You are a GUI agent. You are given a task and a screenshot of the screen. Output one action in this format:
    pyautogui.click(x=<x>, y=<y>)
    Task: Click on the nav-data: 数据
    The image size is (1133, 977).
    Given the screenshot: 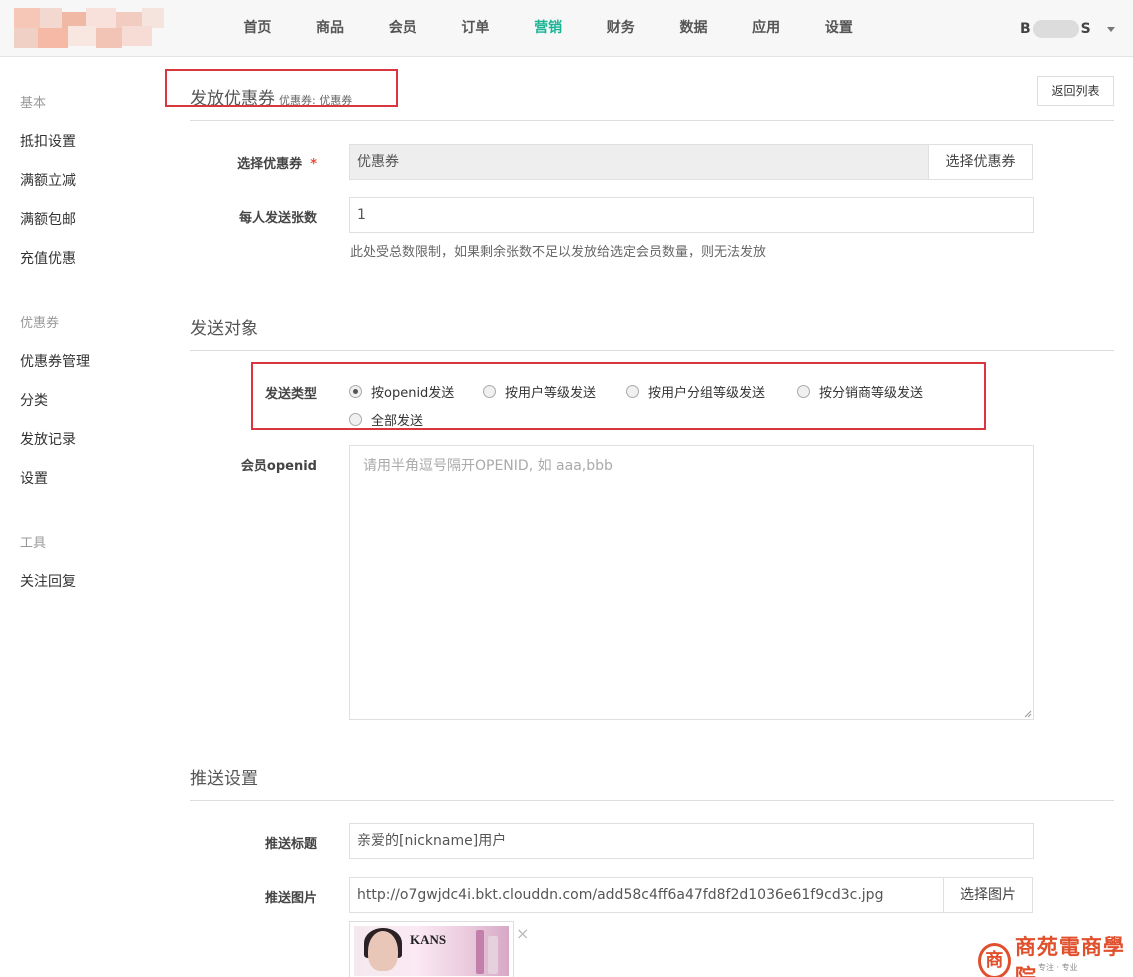 What is the action you would take?
    pyautogui.click(x=693, y=28)
    